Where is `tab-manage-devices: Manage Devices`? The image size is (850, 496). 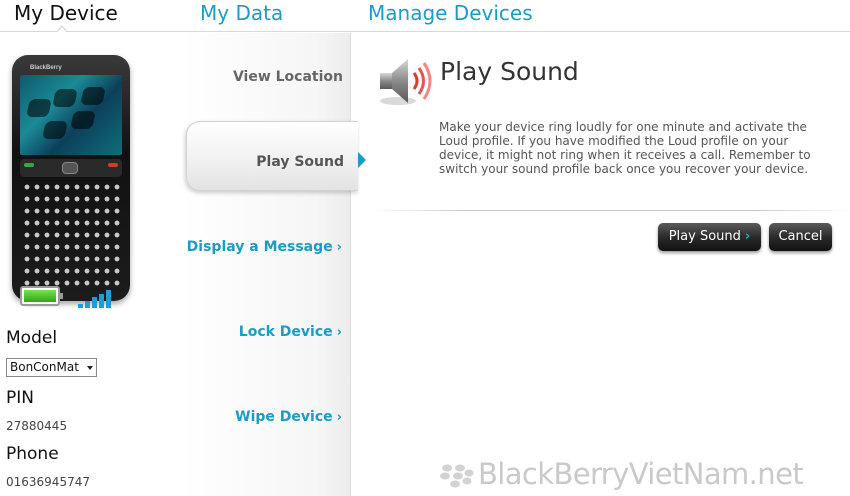
tab-manage-devices: Manage Devices is located at coordinates (450, 13).